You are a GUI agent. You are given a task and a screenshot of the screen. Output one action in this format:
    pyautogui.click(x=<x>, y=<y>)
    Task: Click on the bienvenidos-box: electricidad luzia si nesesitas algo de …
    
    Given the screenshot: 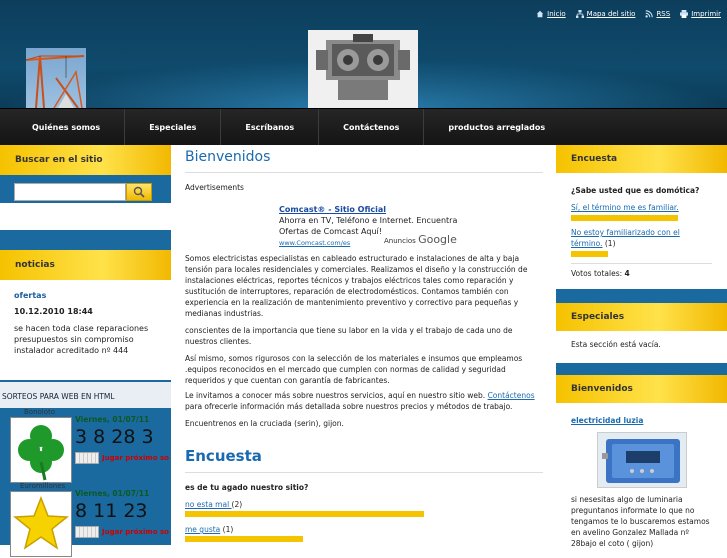 What is the action you would take?
    pyautogui.click(x=641, y=475)
    